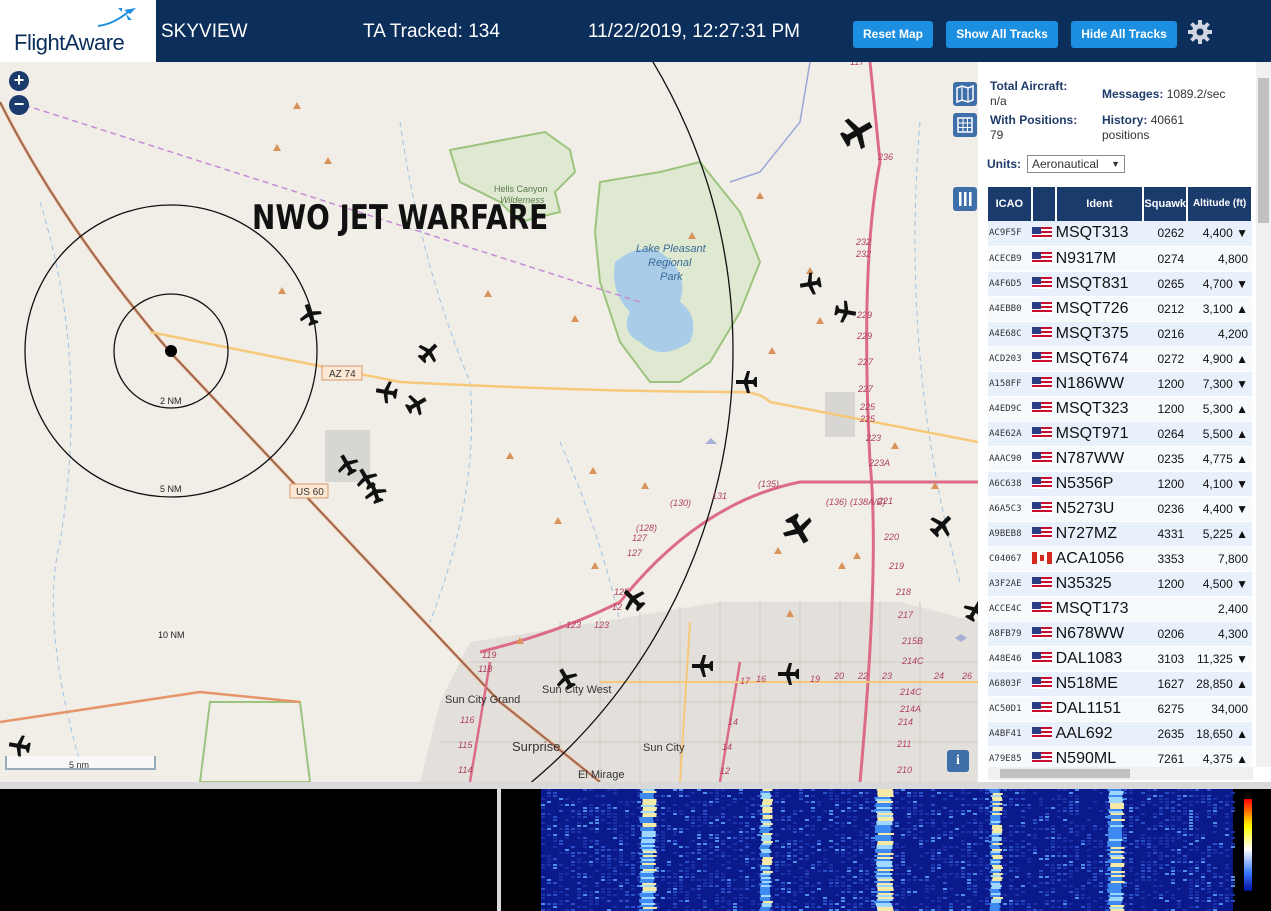  I want to click on history-value: 40661, so click(1167, 120).